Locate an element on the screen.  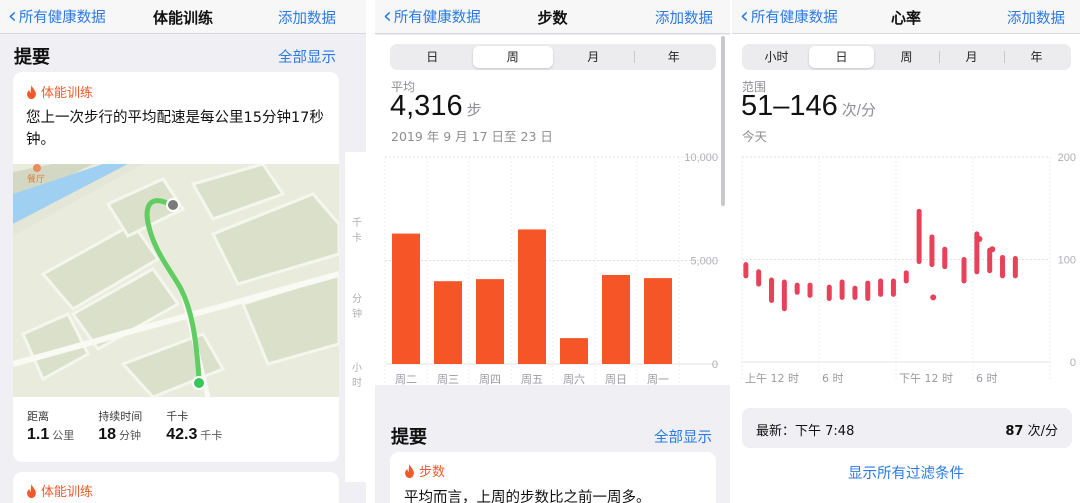
x-tick-label: 周四 is located at coordinates (490, 379).